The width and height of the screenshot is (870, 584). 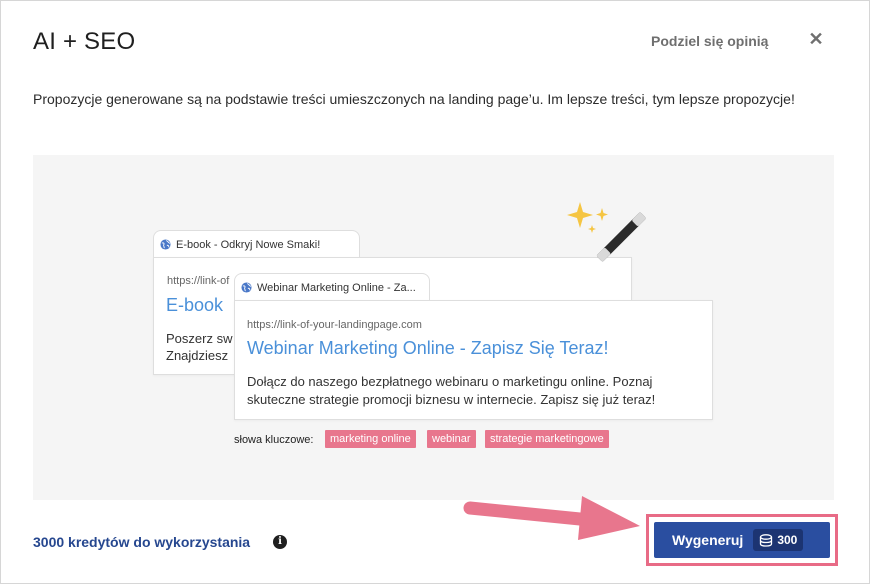 I want to click on back-card-tab-title: E-book - Odkryj Nowe Smaki!, so click(x=248, y=244).